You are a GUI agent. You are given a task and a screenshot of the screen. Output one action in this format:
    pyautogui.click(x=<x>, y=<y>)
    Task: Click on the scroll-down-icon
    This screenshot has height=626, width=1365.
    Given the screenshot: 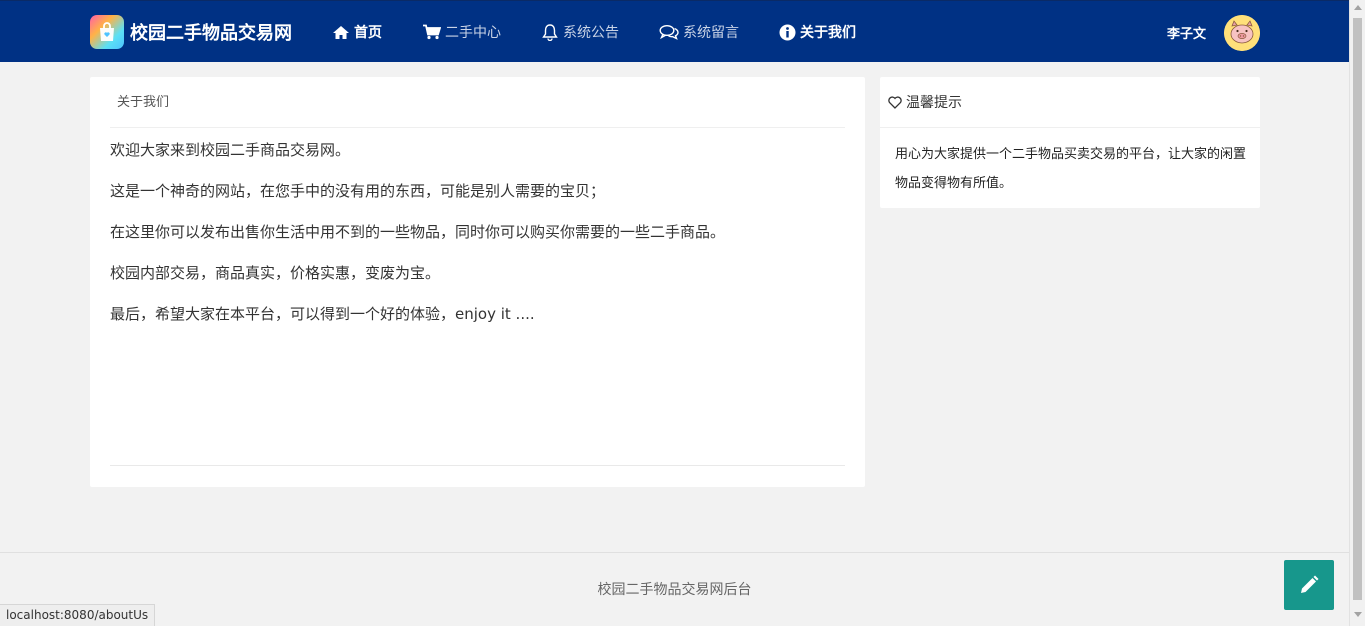 What is the action you would take?
    pyautogui.click(x=1358, y=614)
    